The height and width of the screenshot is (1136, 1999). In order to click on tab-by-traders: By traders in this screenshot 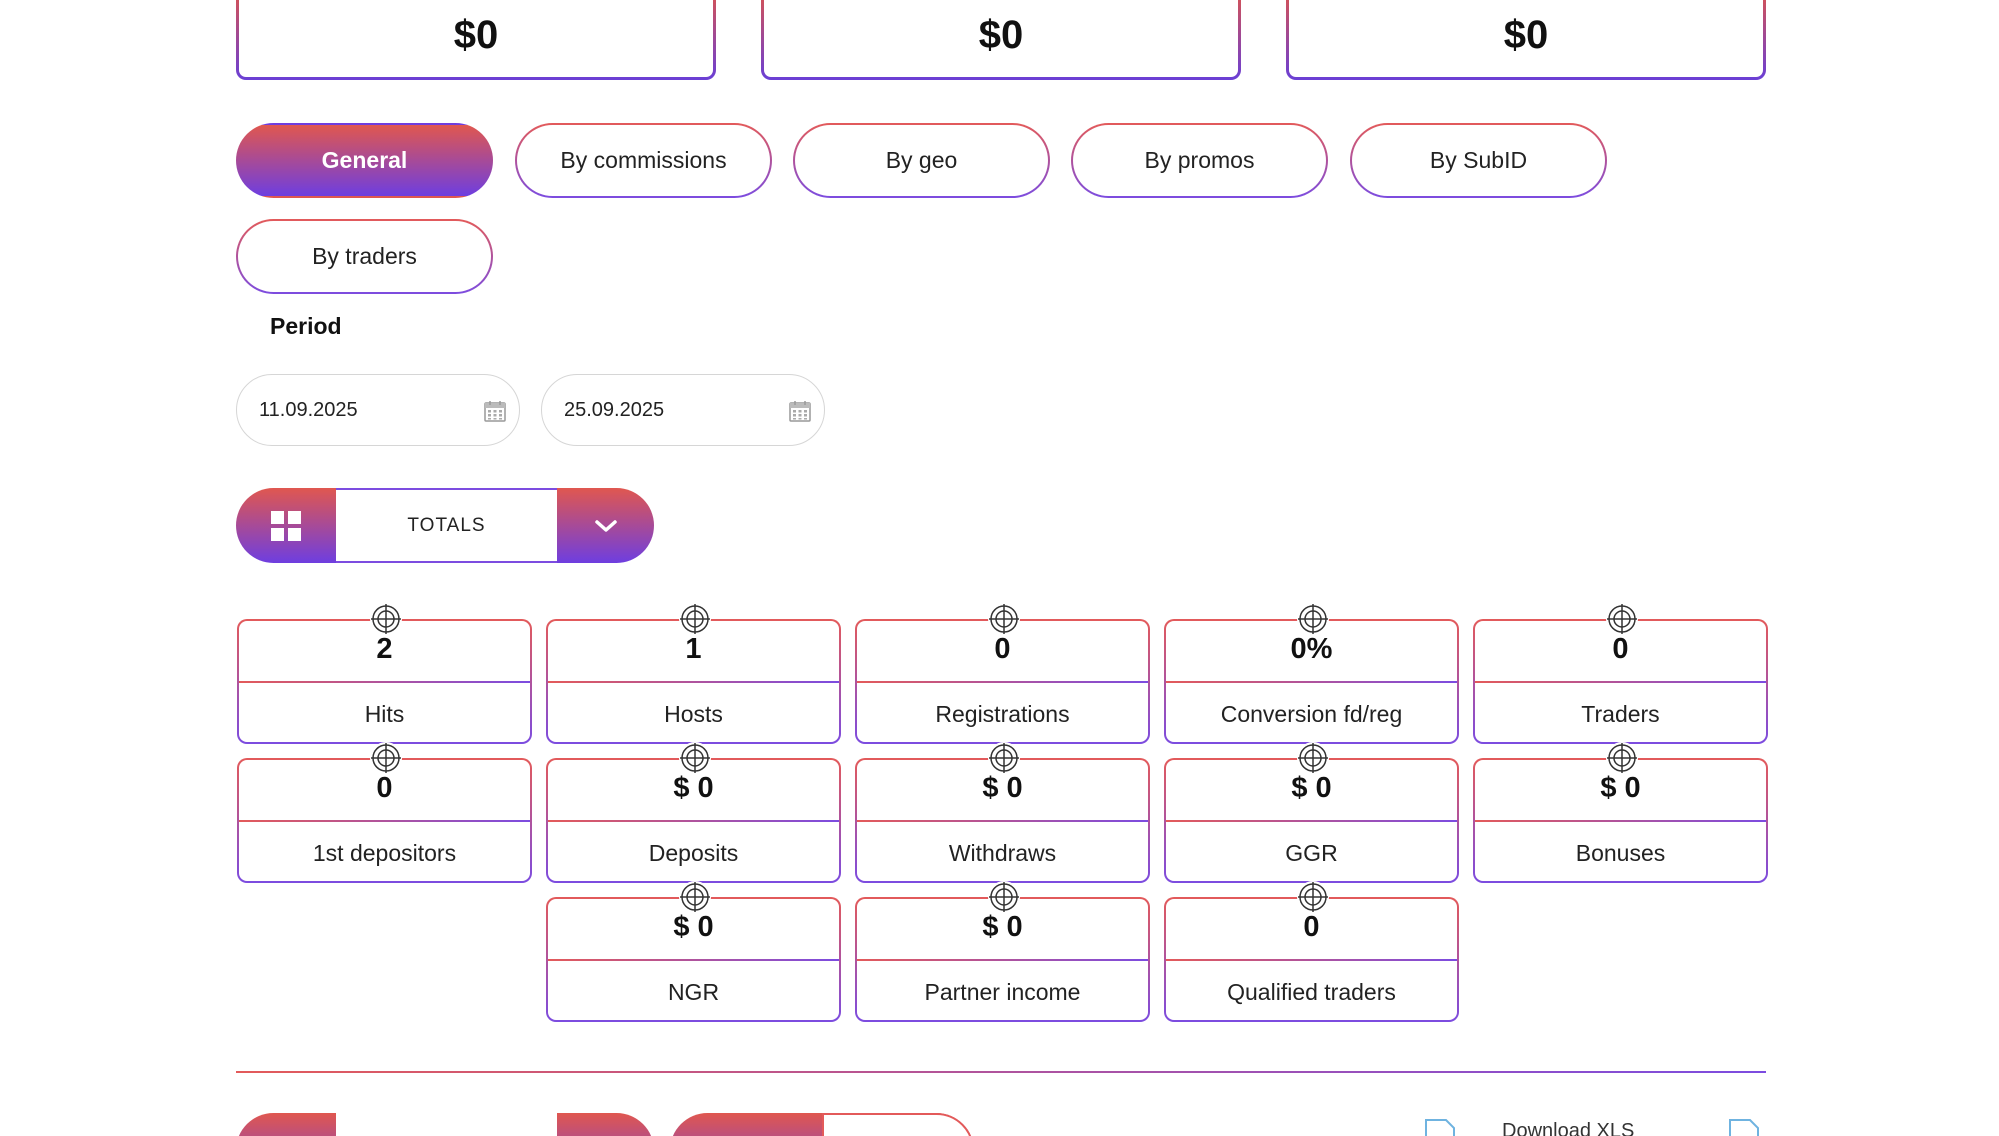, I will do `click(364, 256)`.